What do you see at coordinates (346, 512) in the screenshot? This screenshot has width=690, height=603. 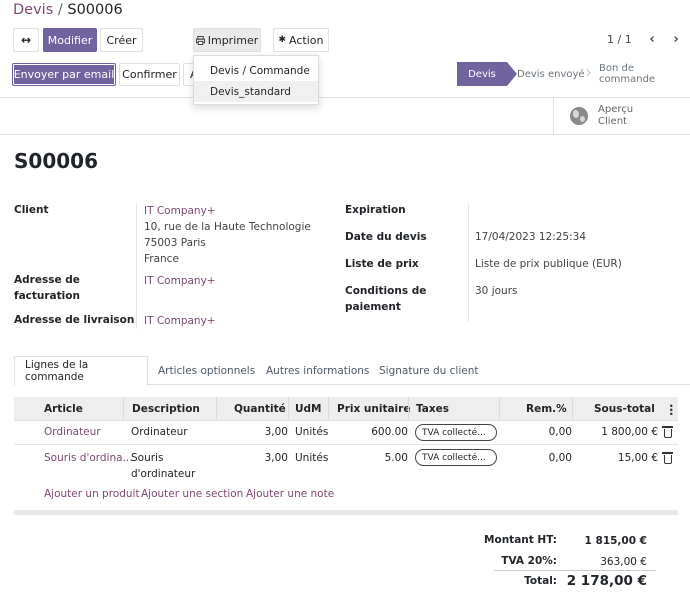 I see `table-footer-bar` at bounding box center [346, 512].